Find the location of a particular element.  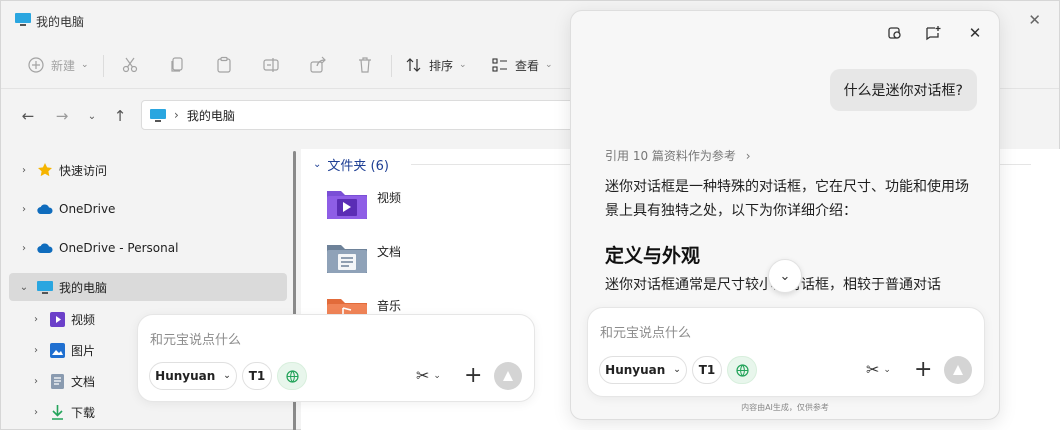

sort-button: 排序 ⌄ is located at coordinates (436, 65).